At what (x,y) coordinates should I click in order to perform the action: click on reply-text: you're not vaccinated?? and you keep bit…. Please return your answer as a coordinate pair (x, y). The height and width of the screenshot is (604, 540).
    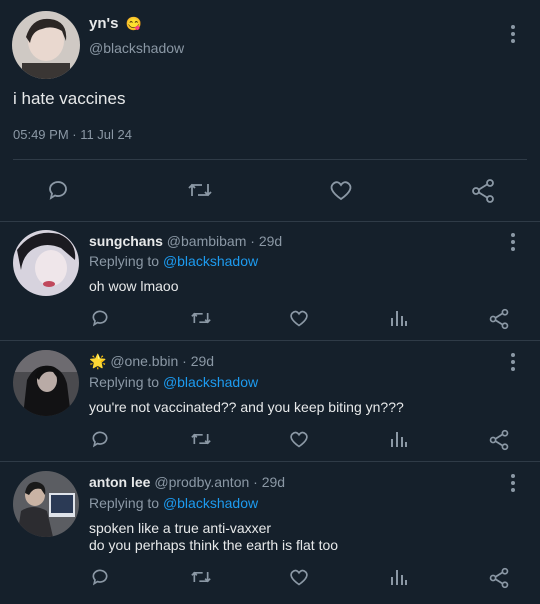
    Looking at the image, I should click on (246, 407).